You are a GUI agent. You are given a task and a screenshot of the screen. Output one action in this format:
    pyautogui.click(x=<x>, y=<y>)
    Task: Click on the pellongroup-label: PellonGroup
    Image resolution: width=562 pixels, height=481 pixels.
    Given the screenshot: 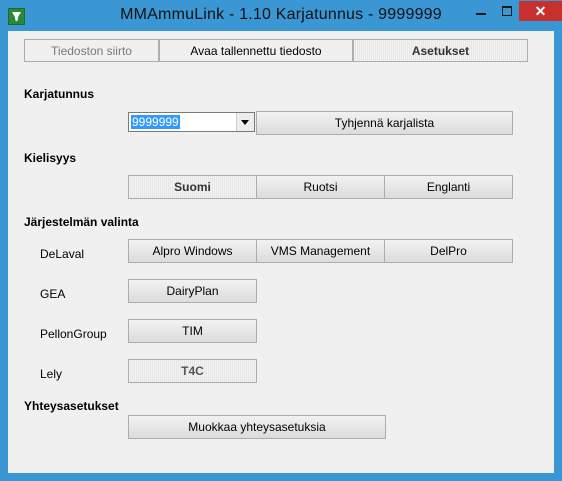 What is the action you would take?
    pyautogui.click(x=73, y=334)
    